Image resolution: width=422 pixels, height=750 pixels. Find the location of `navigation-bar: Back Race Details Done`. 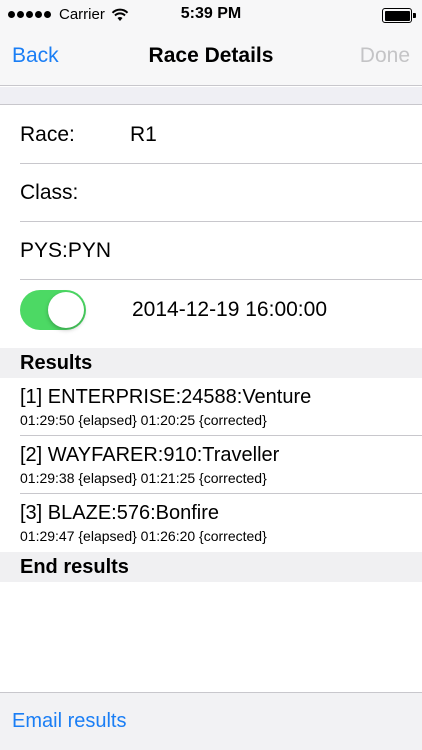

navigation-bar: Back Race Details Done is located at coordinates (211, 58).